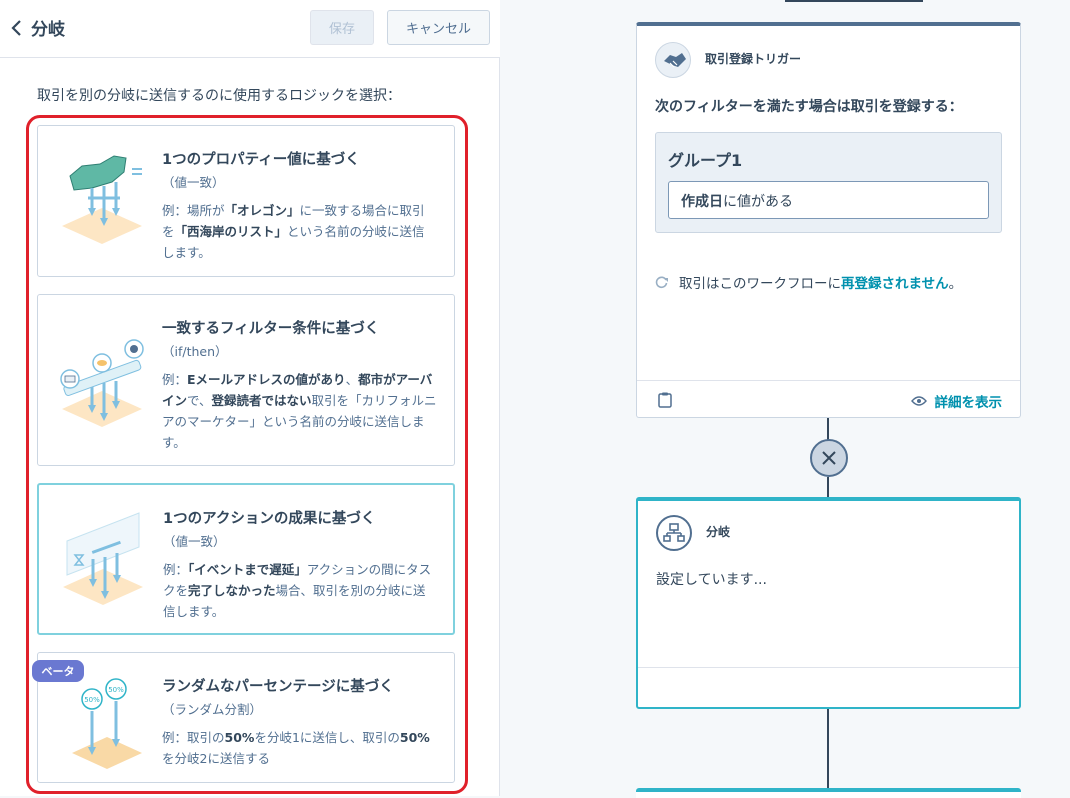  I want to click on map-branch-illustration, so click(102, 199).